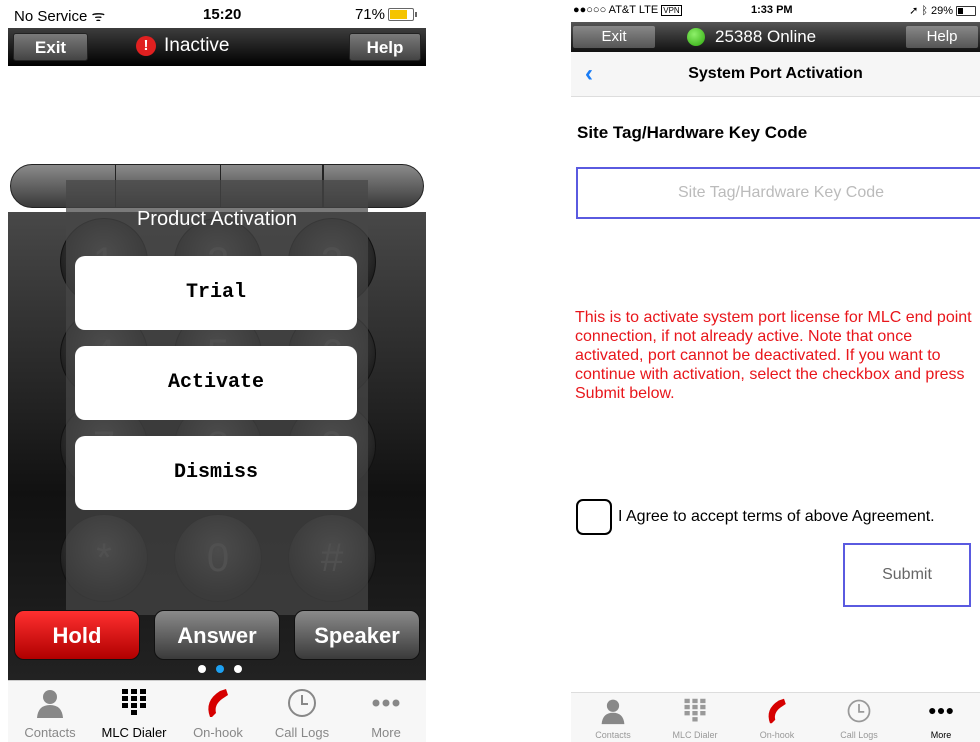 The image size is (980, 742). Describe the element at coordinates (385, 14) in the screenshot. I see `battery-status: 71%` at that location.